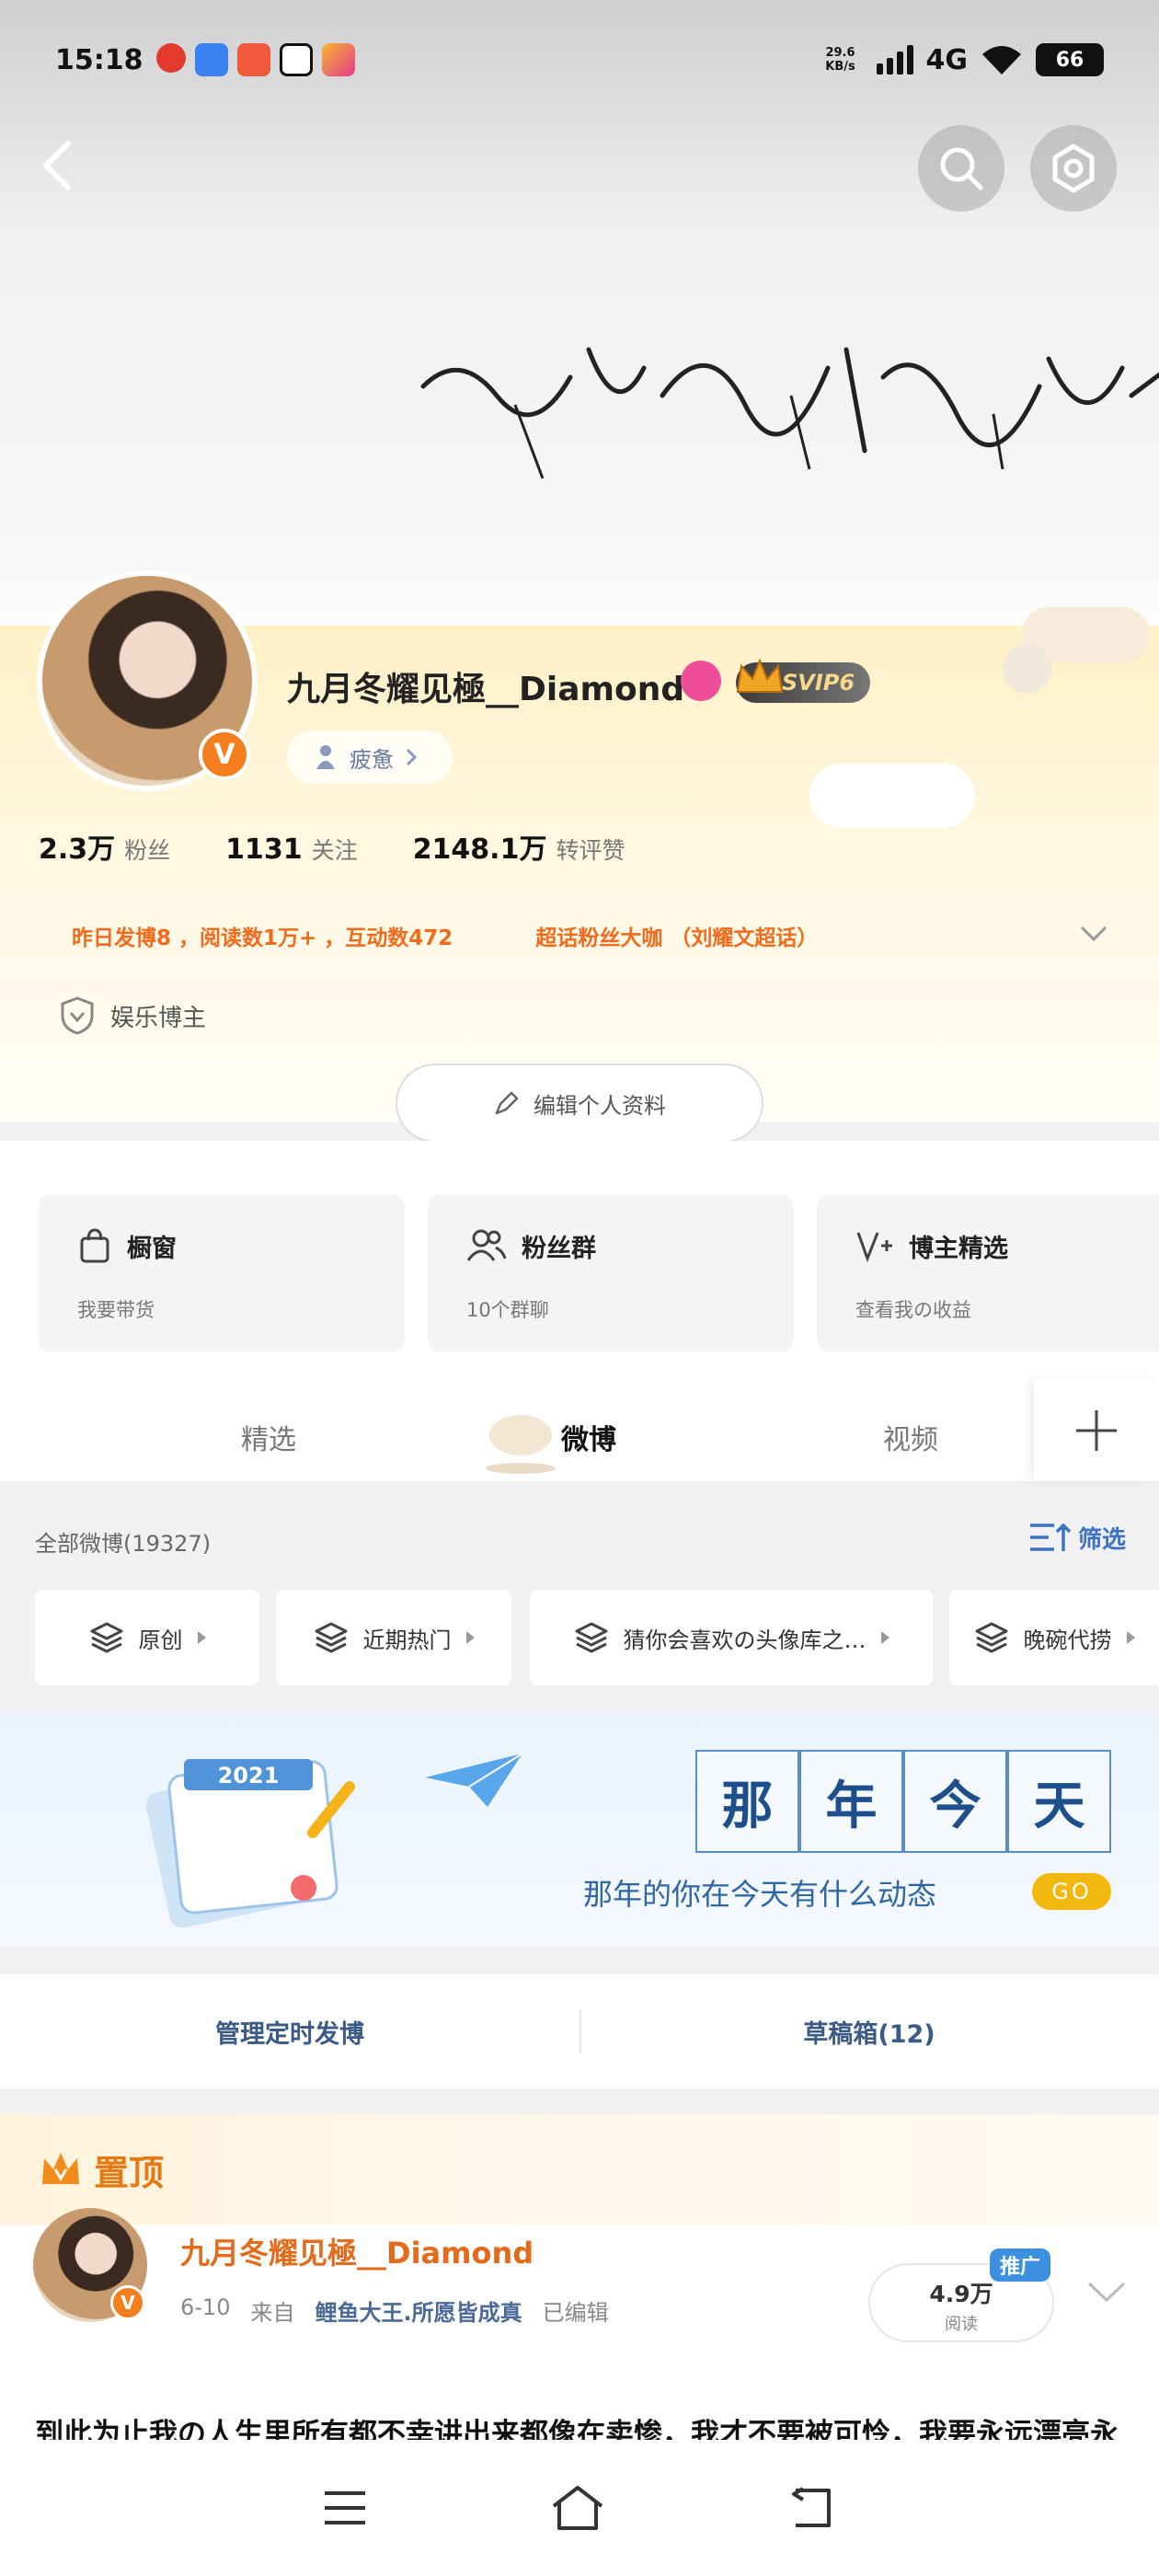 The width and height of the screenshot is (1159, 2576). Describe the element at coordinates (147, 849) in the screenshot. I see `followers-label: 粉丝` at that location.